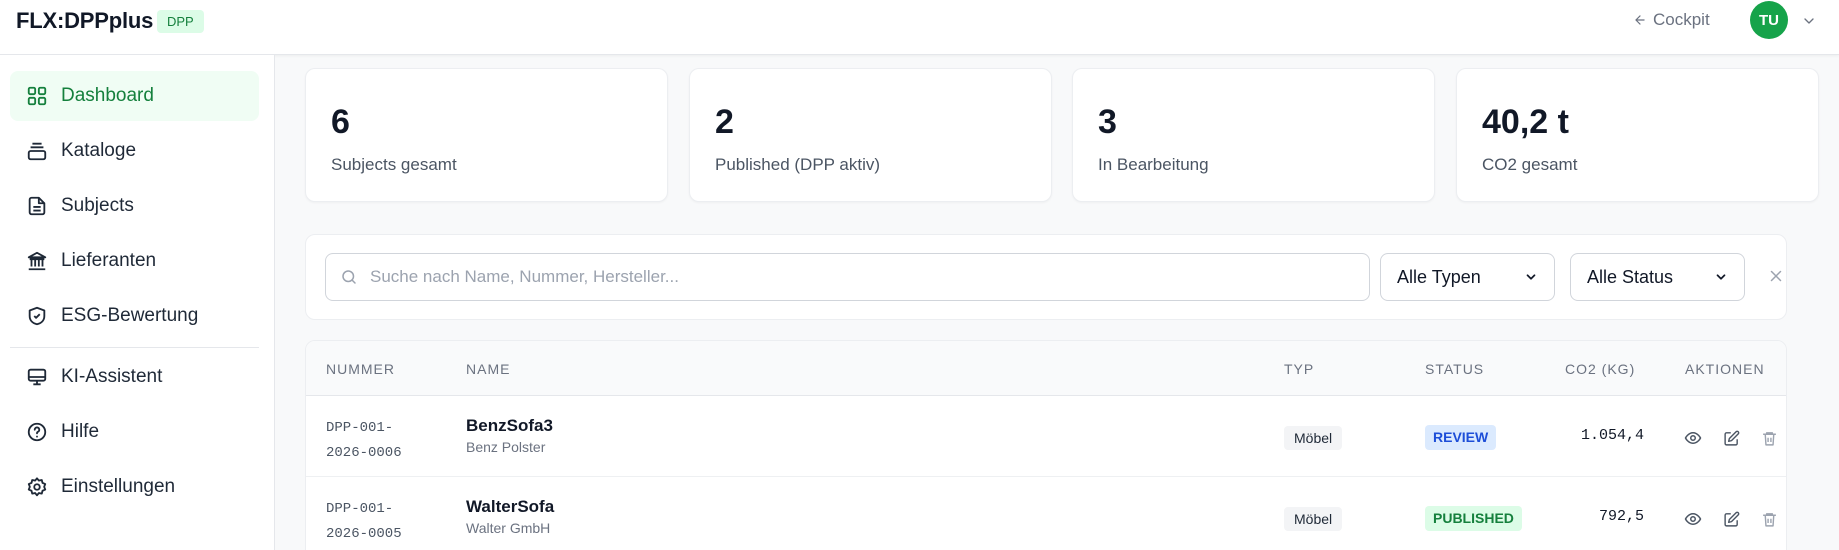 This screenshot has width=1839, height=550. I want to click on document-icon, so click(37, 206).